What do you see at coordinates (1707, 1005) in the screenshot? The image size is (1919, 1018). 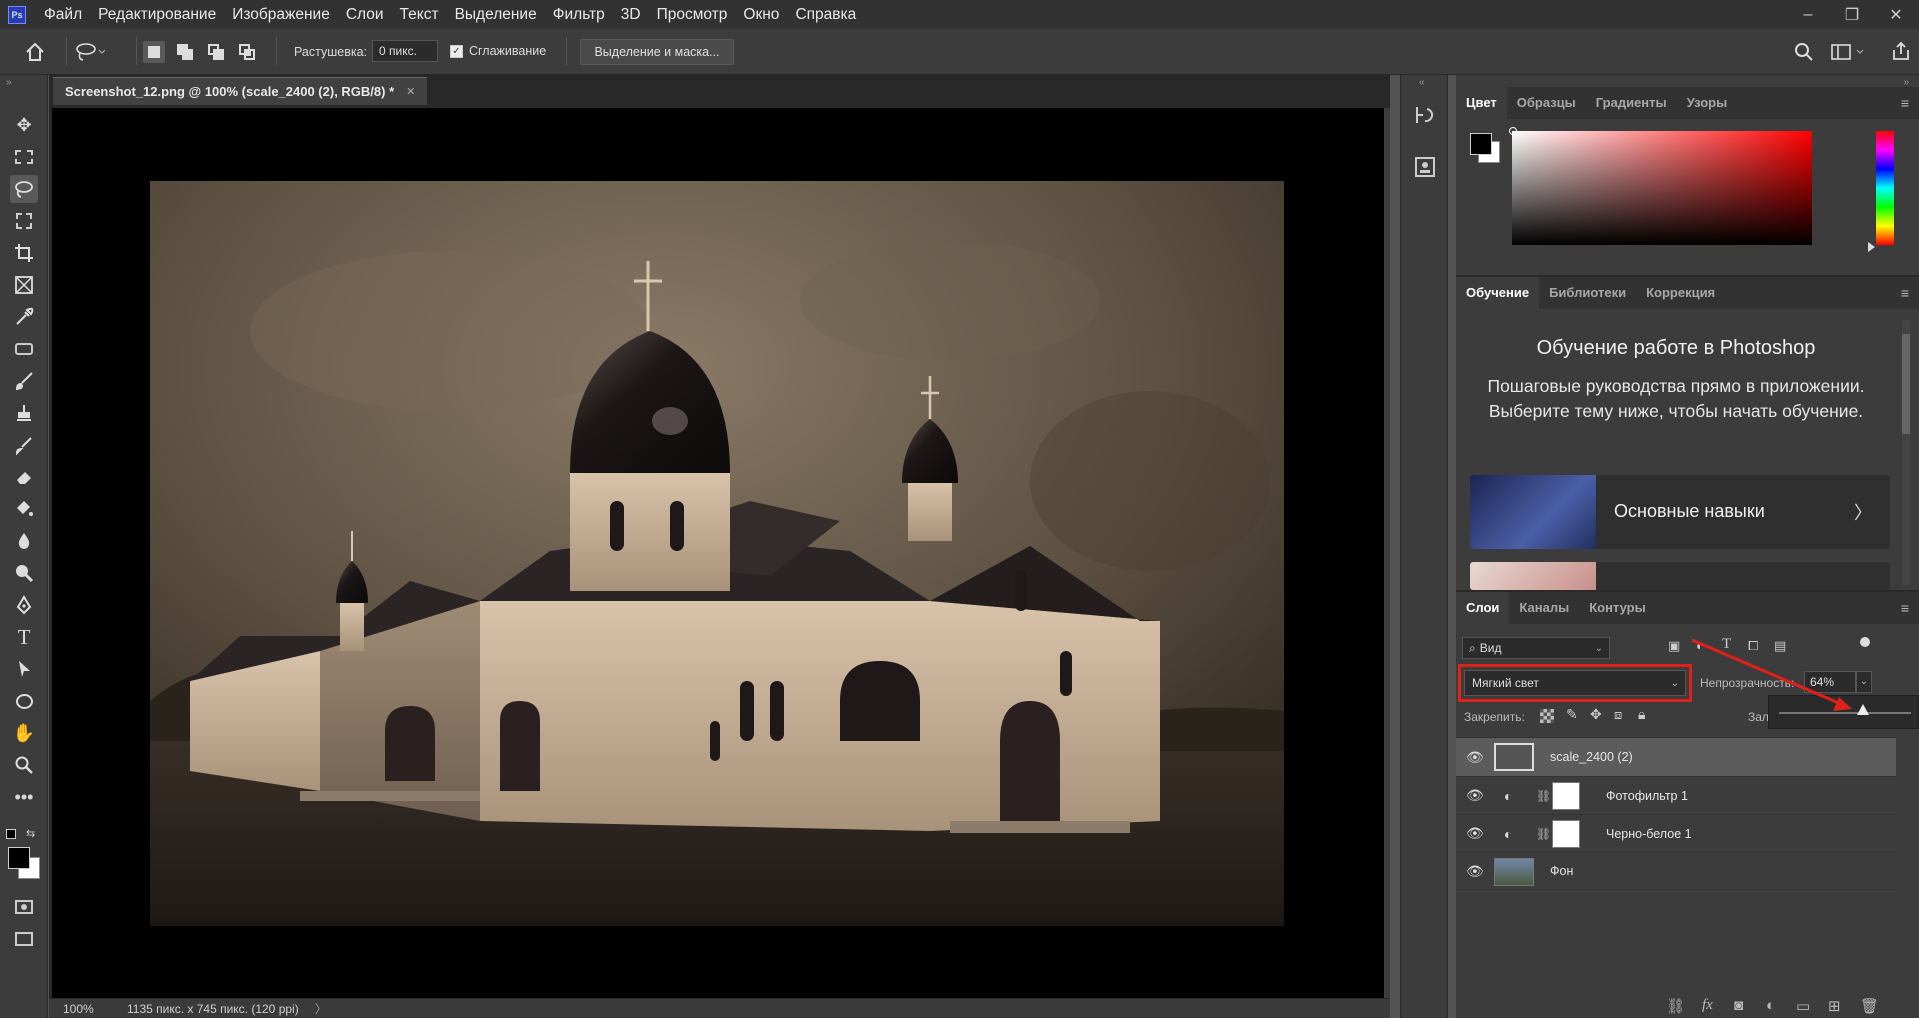 I see `fx-icon: fx` at bounding box center [1707, 1005].